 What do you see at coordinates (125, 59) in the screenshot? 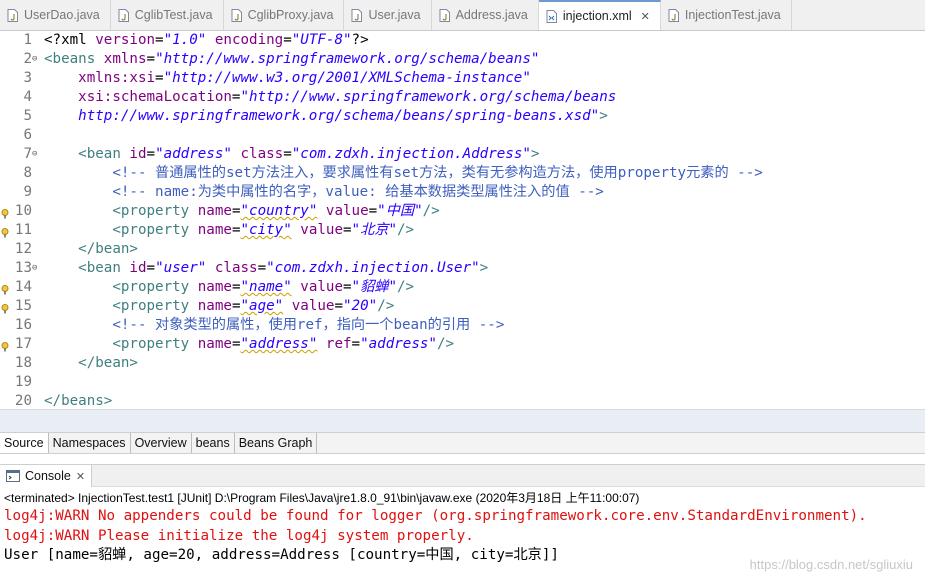
I see `code-token: xmlns` at bounding box center [125, 59].